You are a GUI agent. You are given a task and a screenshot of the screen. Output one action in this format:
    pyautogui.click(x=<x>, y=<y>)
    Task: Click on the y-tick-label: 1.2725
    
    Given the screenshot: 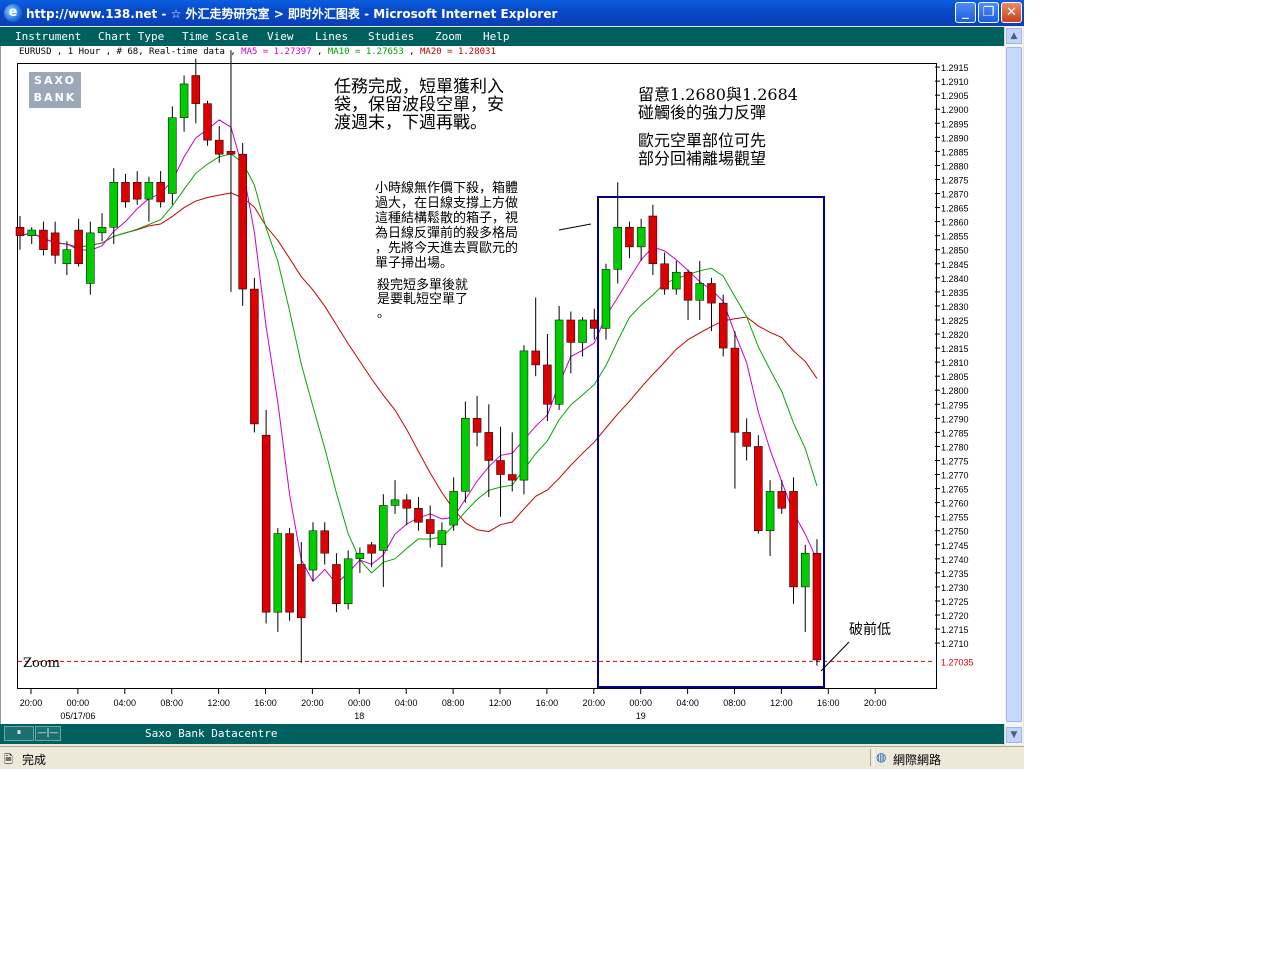 What is the action you would take?
    pyautogui.click(x=955, y=602)
    